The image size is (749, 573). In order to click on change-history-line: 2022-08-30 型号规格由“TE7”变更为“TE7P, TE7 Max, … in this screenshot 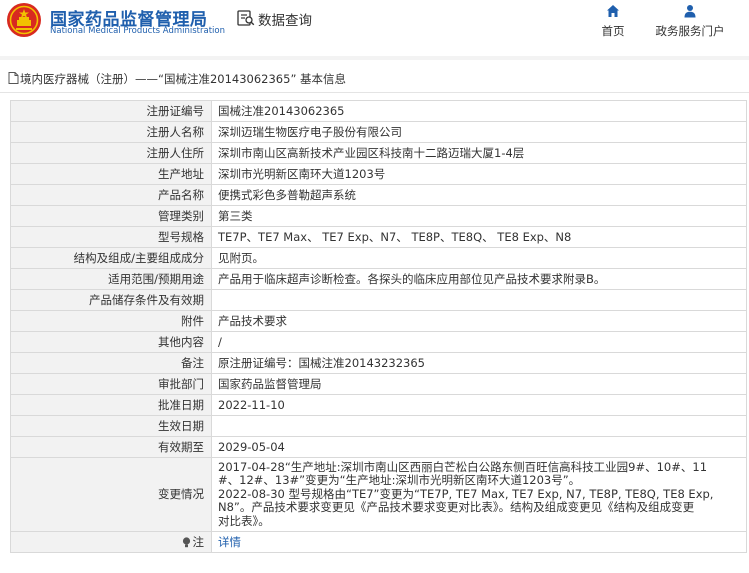, I will do `click(466, 493)`.